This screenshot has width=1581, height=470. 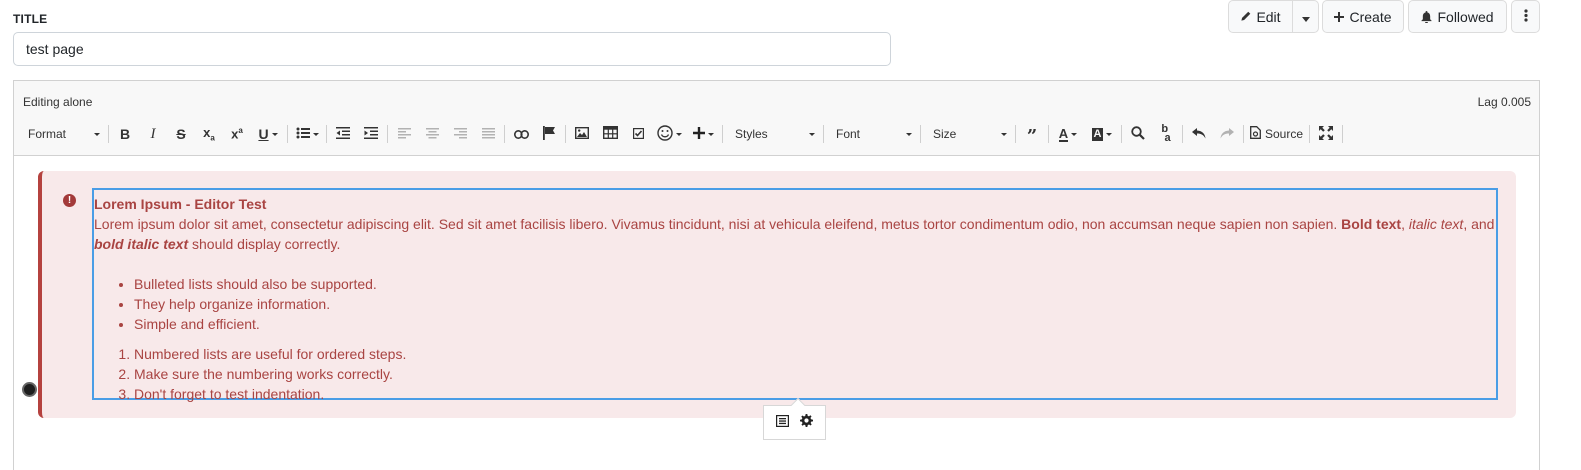 I want to click on emoji-dropdown, so click(x=669, y=134).